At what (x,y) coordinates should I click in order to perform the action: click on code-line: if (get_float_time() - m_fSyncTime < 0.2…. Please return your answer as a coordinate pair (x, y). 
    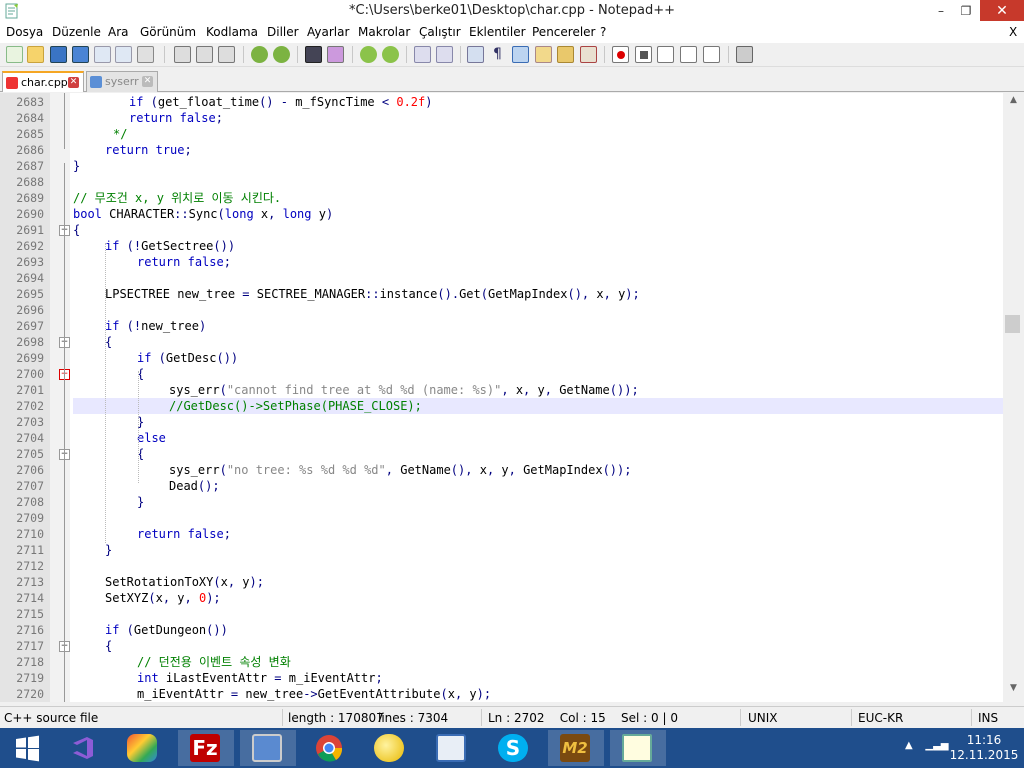
    Looking at the image, I should click on (281, 102).